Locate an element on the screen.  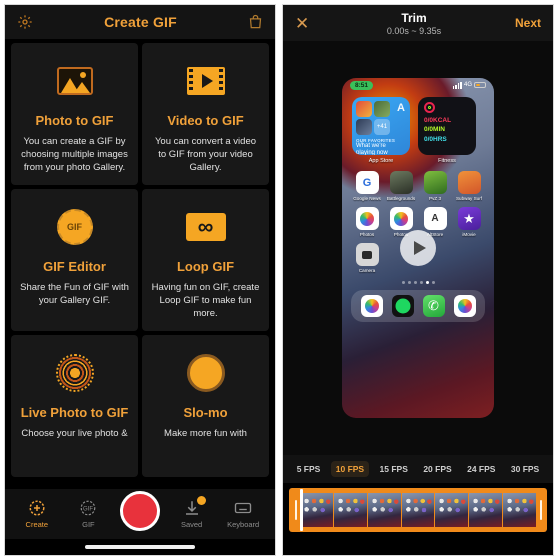
card-slo-mo: Slo-mo Make more fun with is located at coordinates (205, 406).